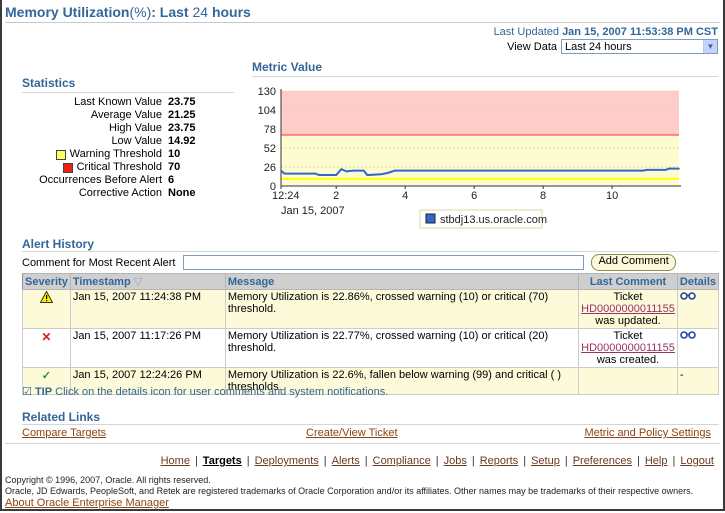 This screenshot has height=513, width=725. I want to click on legend-swatch-icon, so click(430, 218).